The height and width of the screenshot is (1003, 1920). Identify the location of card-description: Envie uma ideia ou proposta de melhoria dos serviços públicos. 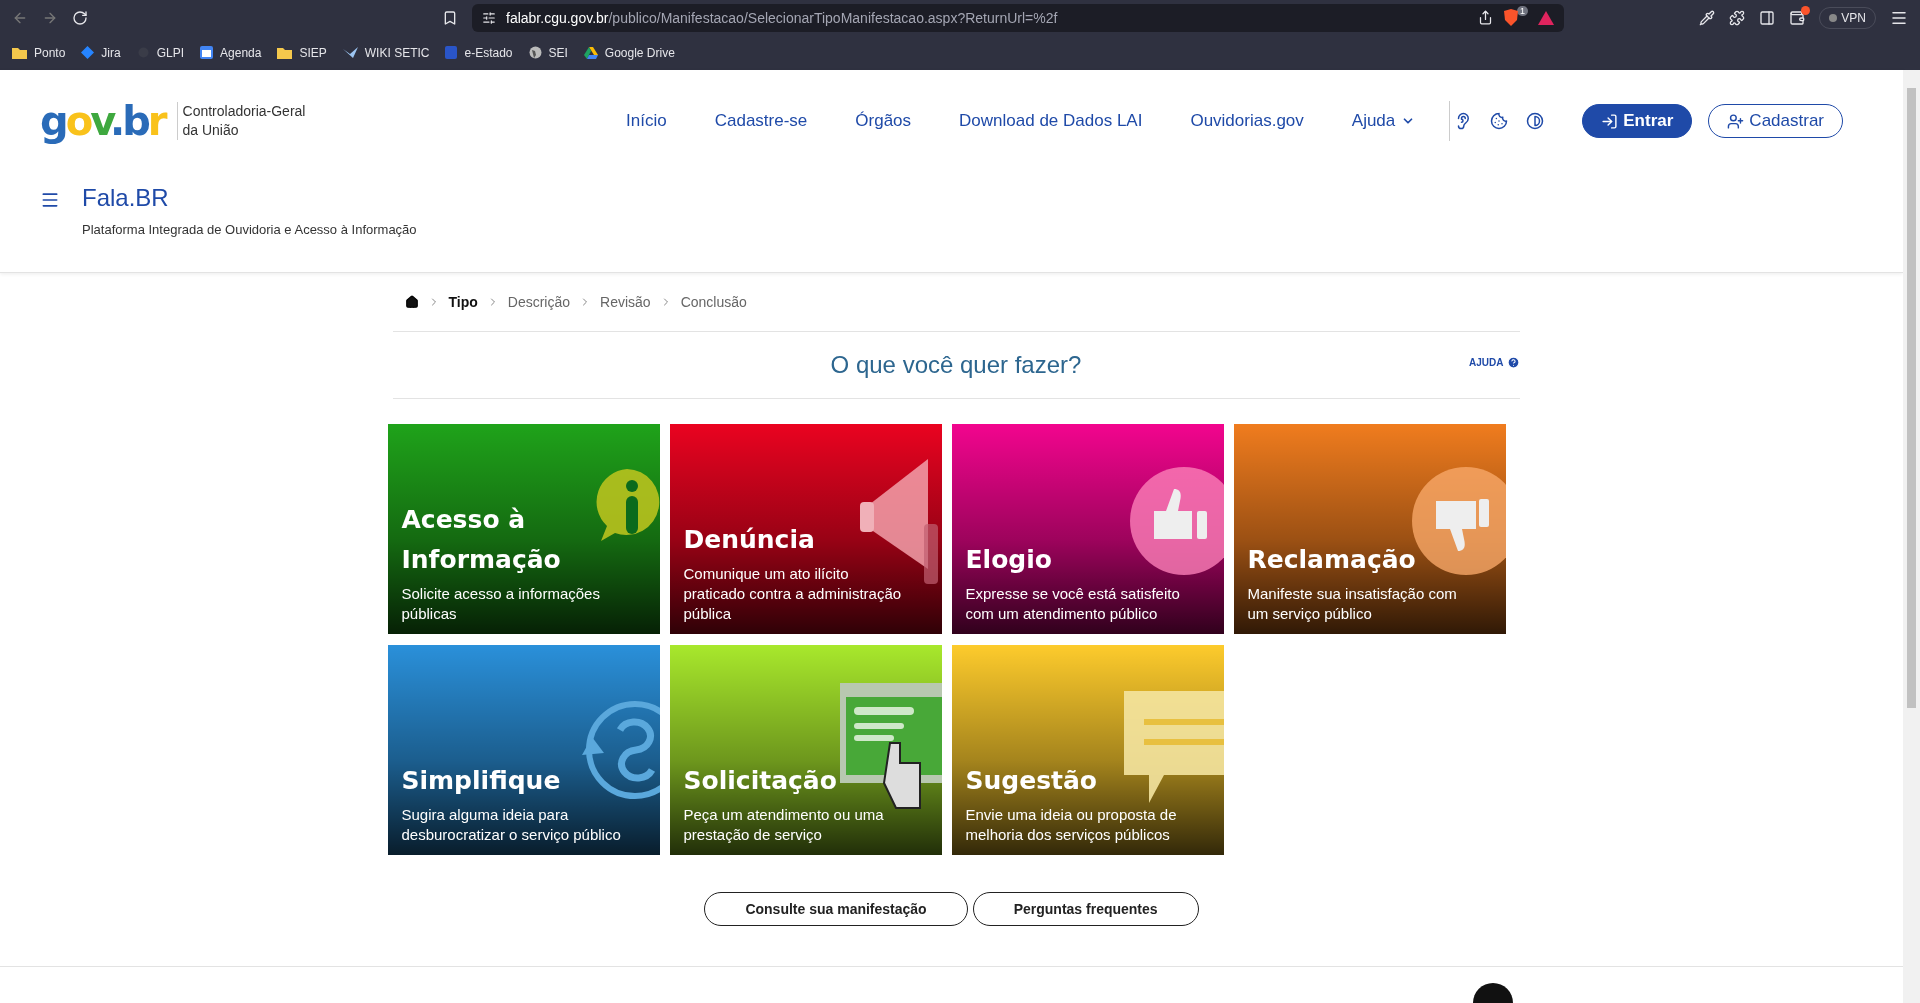
(1071, 825).